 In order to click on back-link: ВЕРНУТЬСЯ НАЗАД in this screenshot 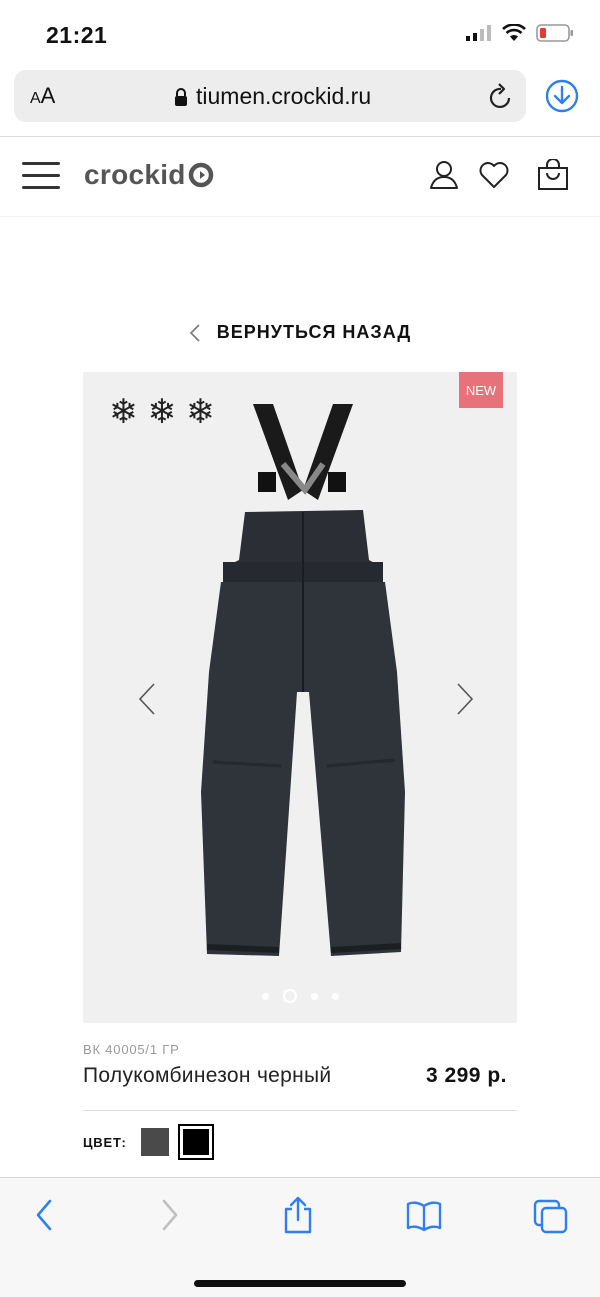, I will do `click(300, 332)`.